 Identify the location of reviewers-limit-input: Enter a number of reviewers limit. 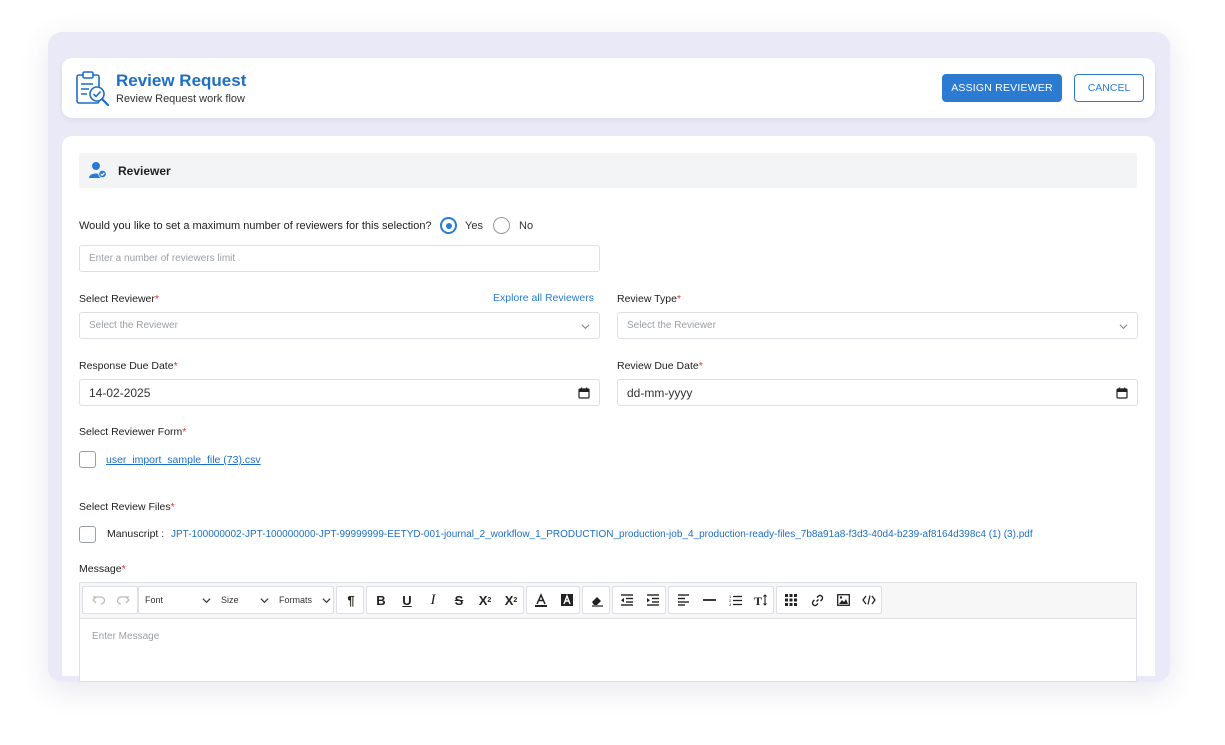
(339, 258).